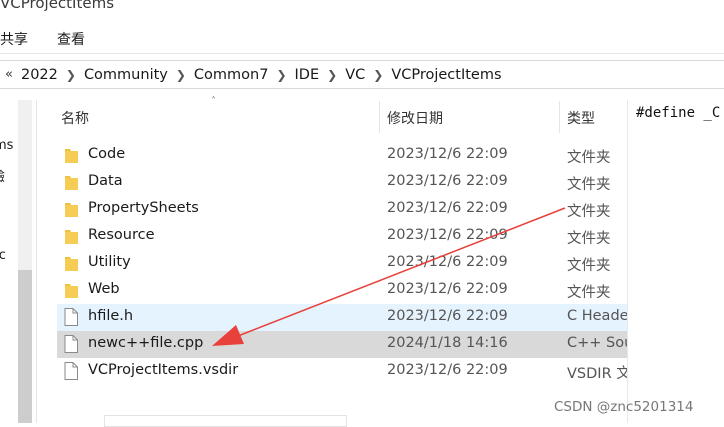 Image resolution: width=724 pixels, height=427 pixels. What do you see at coordinates (342, 236) in the screenshot?
I see `list-item: Resource 2023/12/6 22:09 文件夹` at bounding box center [342, 236].